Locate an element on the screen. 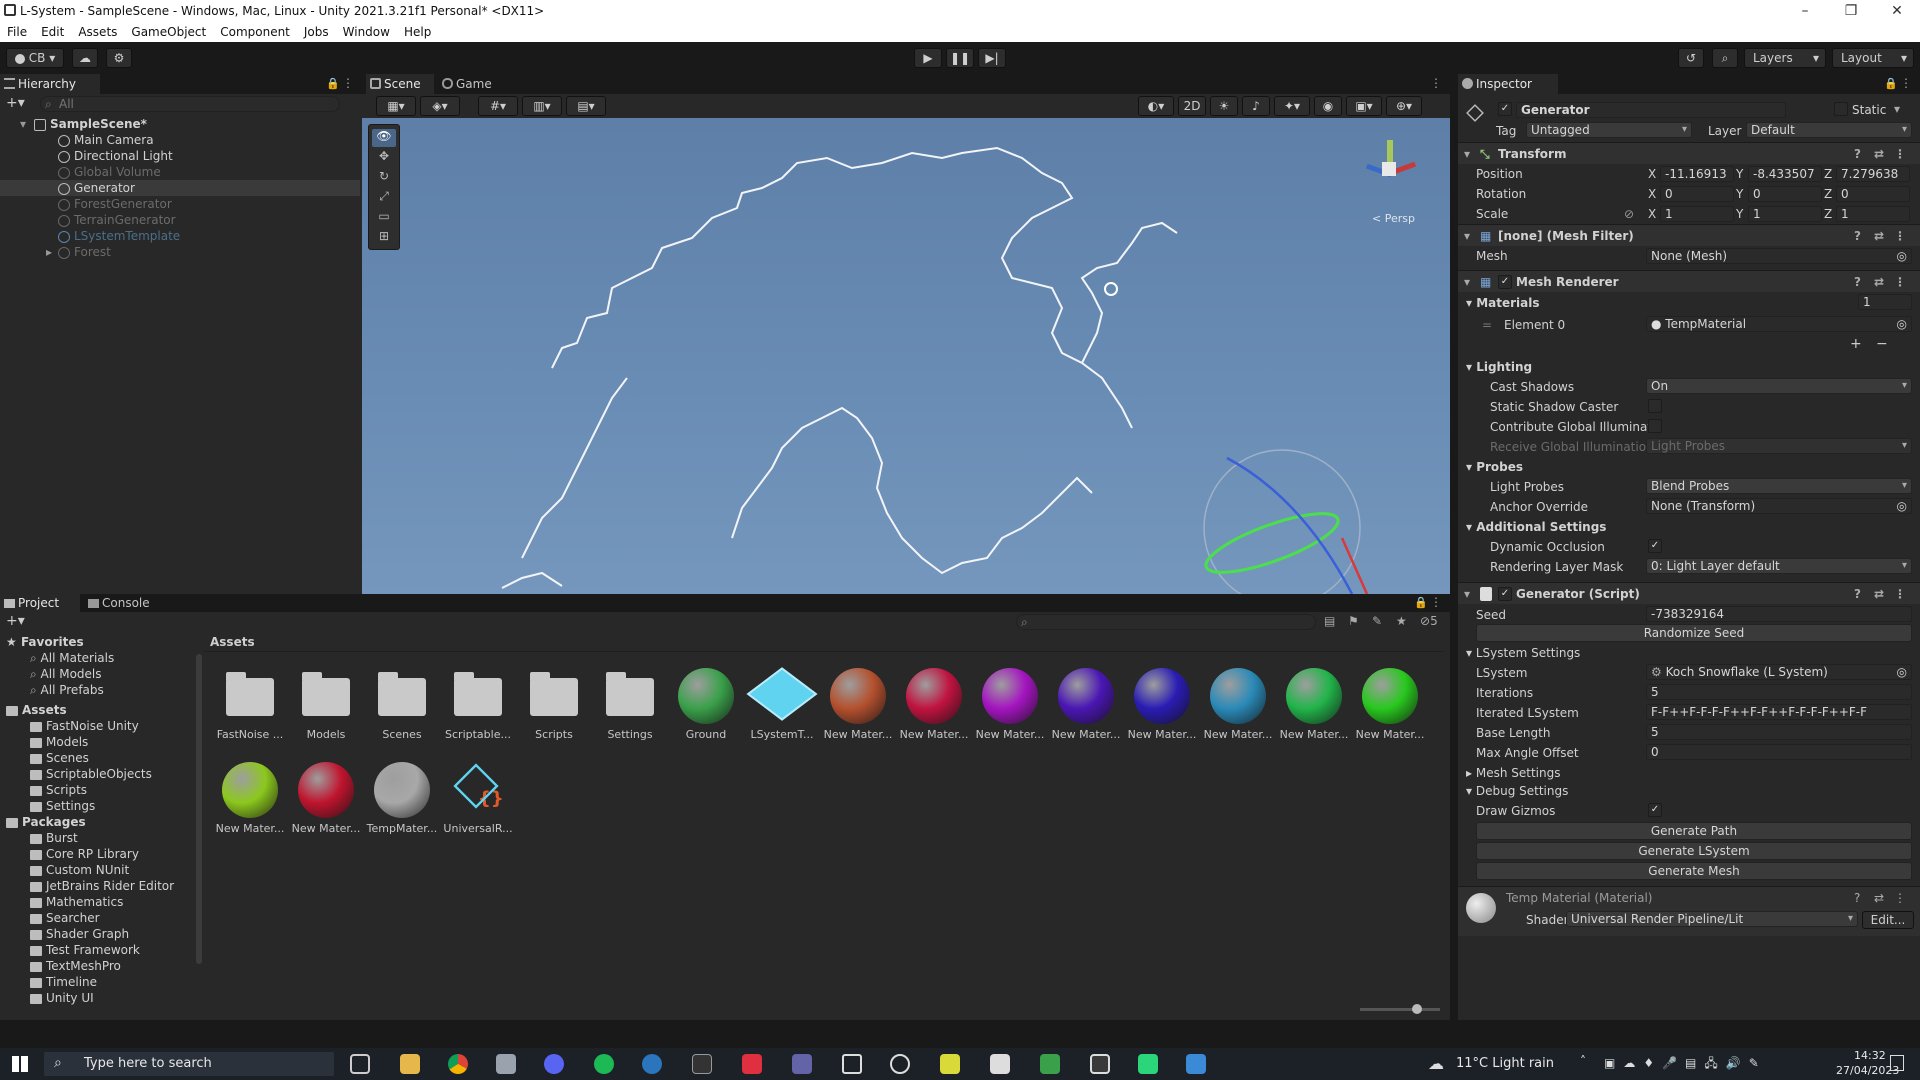  minimize-button: – is located at coordinates (1805, 11).